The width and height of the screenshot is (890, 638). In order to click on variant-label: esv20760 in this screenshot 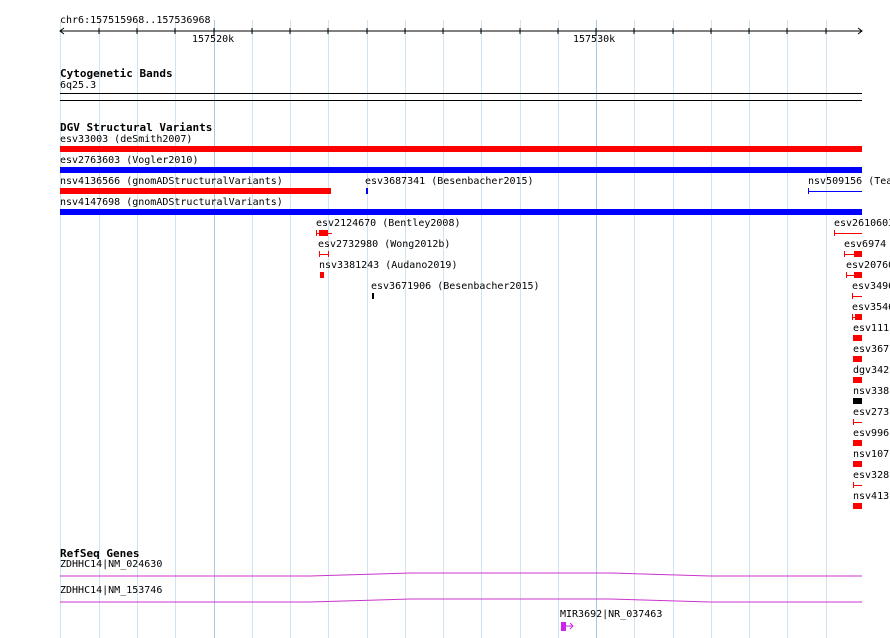, I will do `click(868, 266)`.